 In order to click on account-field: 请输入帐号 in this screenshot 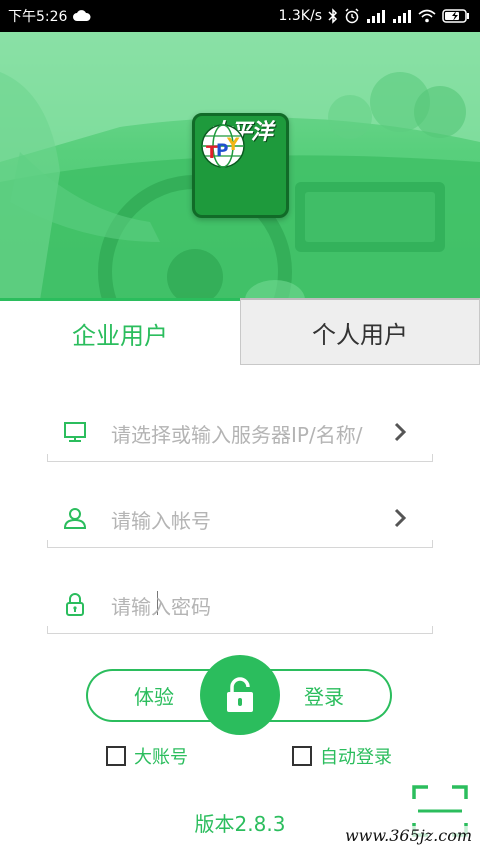, I will do `click(240, 520)`.